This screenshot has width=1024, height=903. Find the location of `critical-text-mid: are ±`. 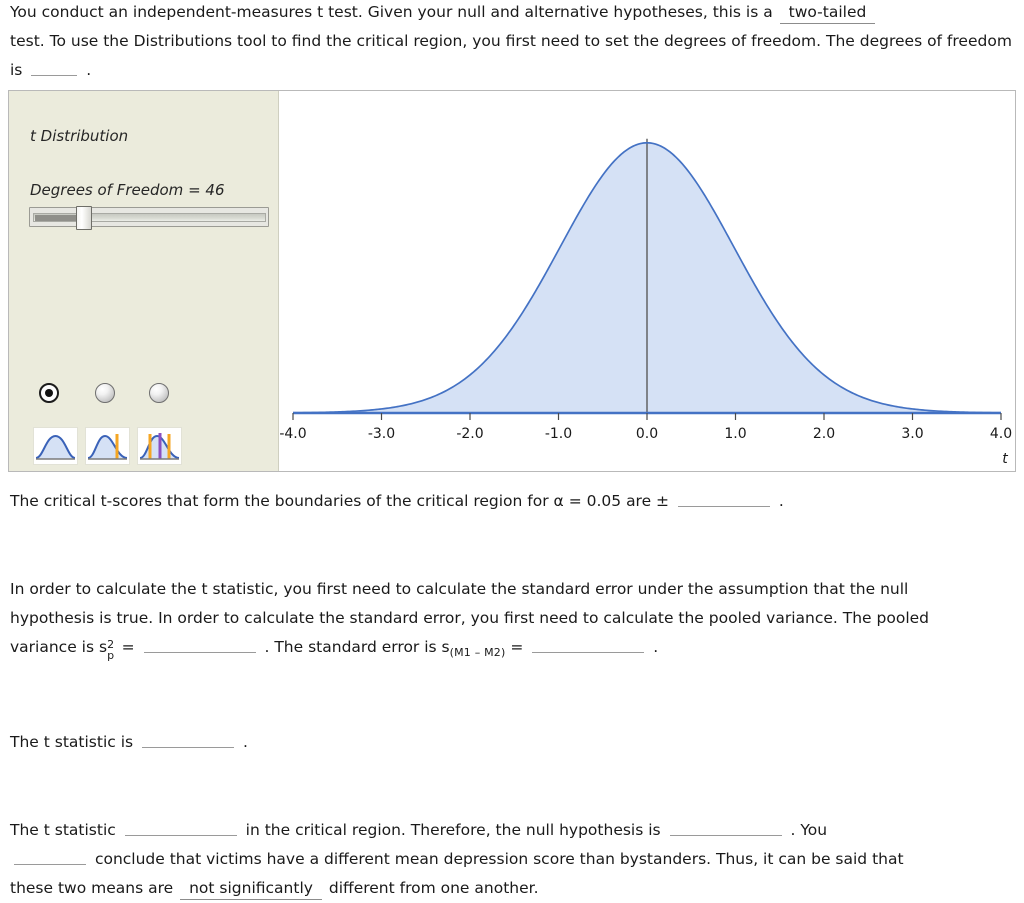

critical-text-mid: are ± is located at coordinates (648, 501).